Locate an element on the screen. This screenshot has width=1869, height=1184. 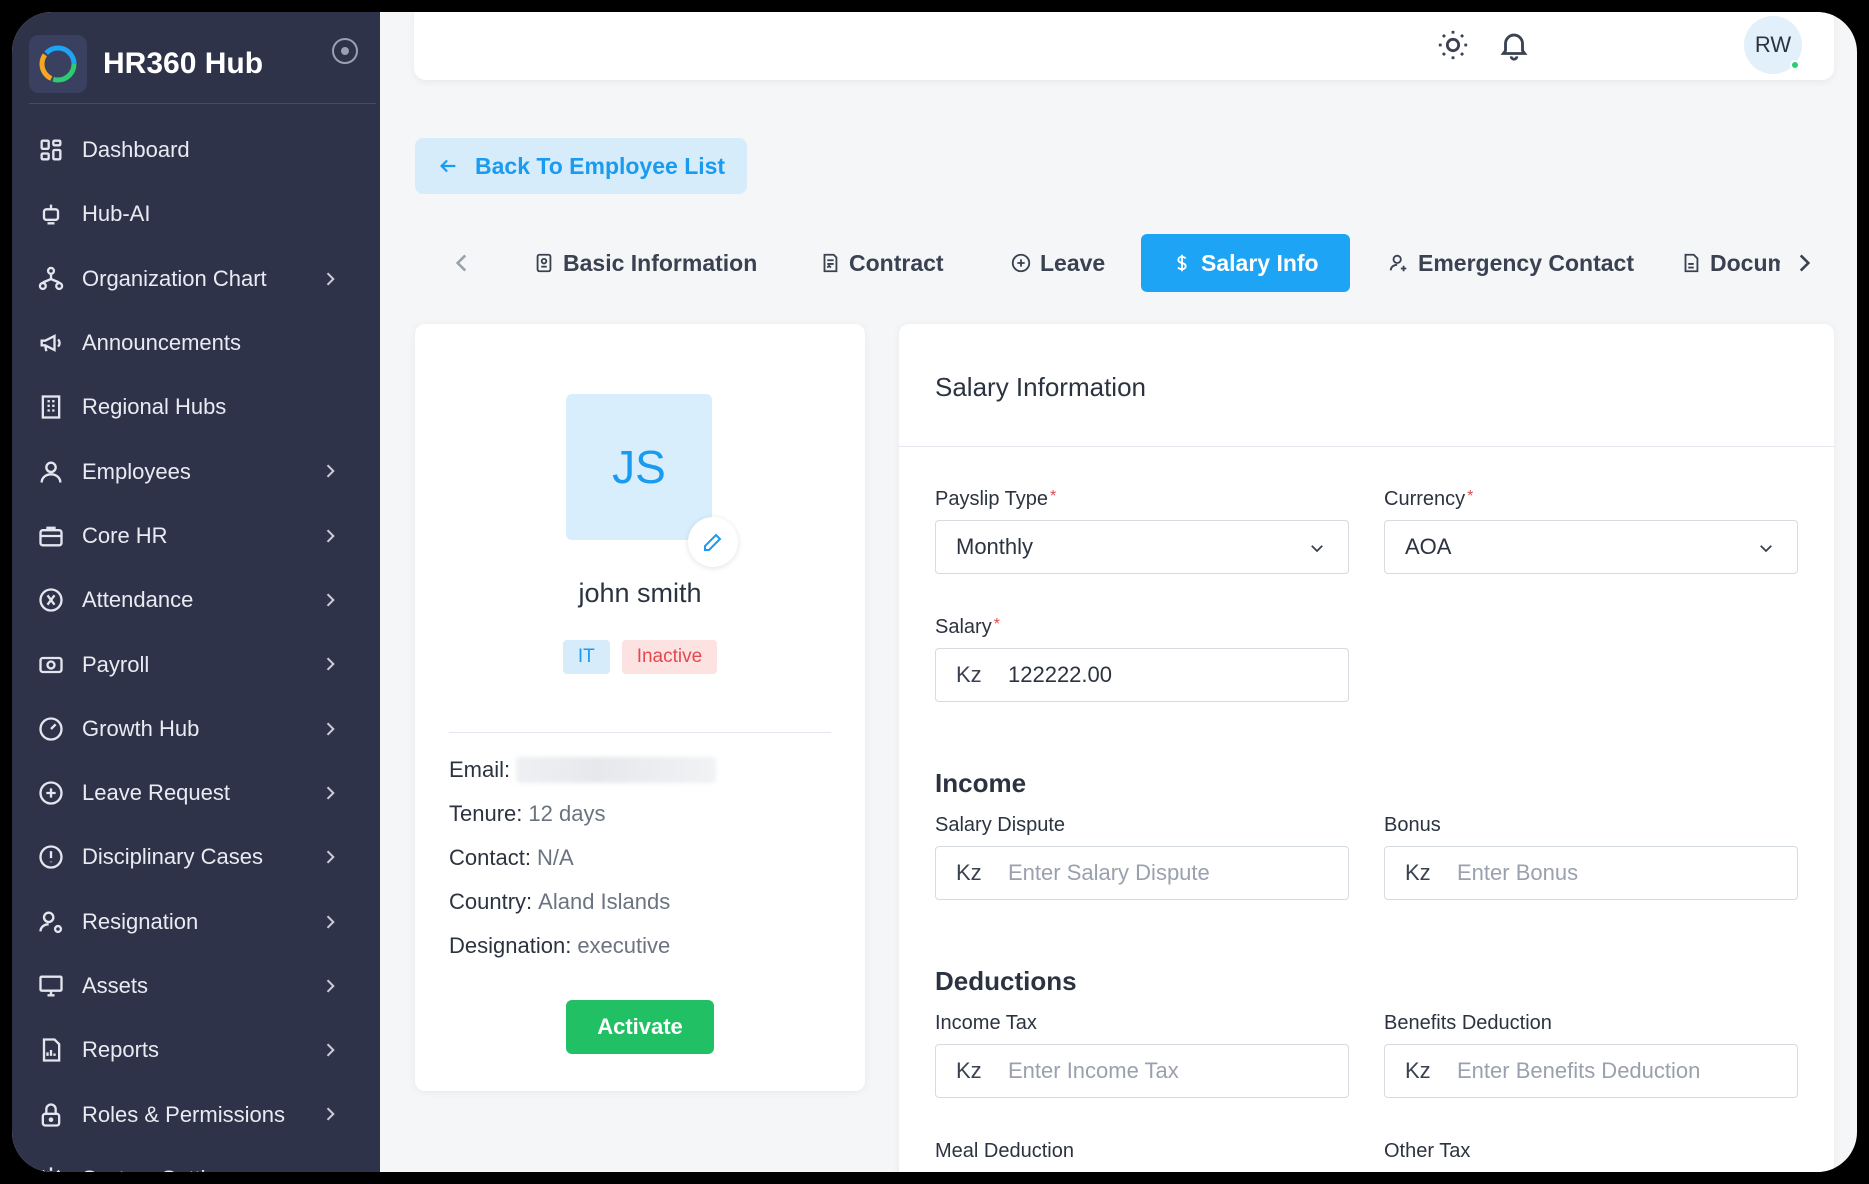
avatar: RW is located at coordinates (1773, 45).